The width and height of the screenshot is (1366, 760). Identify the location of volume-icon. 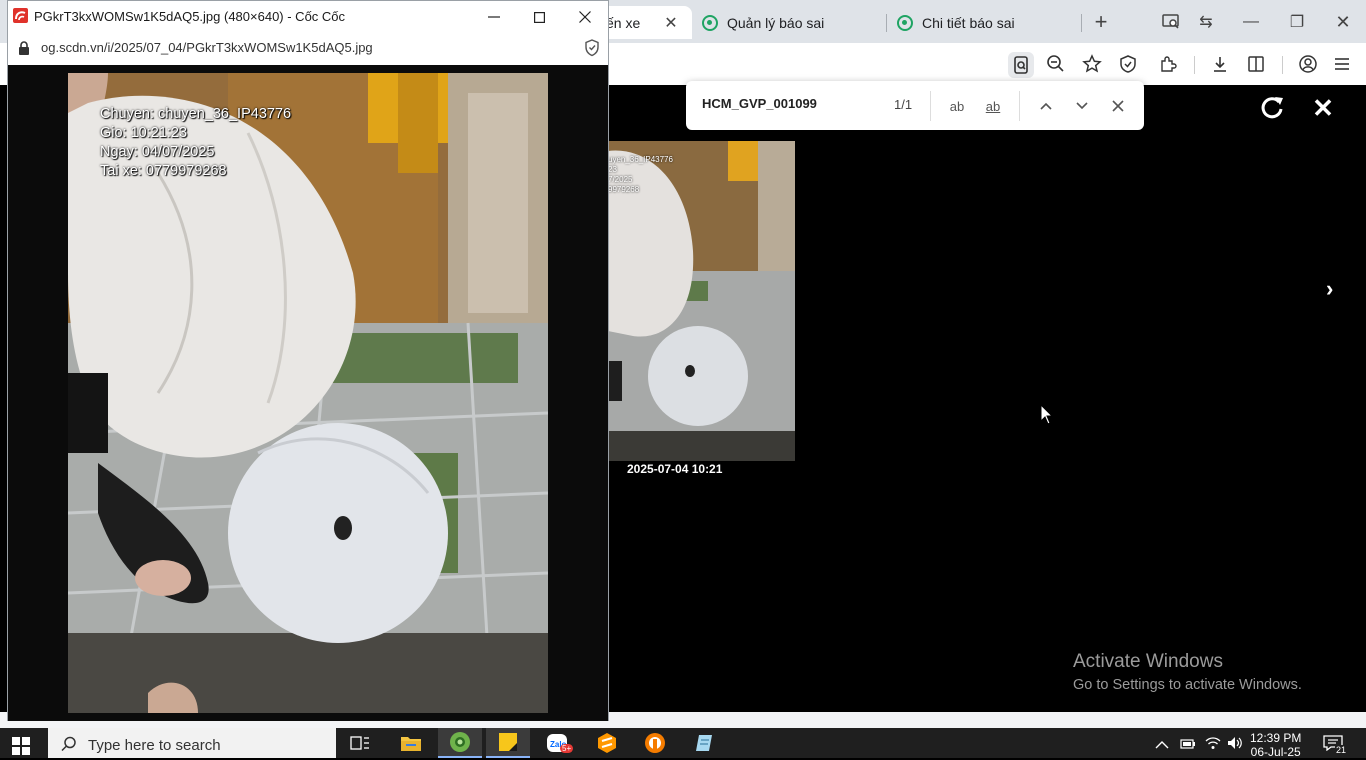
(1235, 745).